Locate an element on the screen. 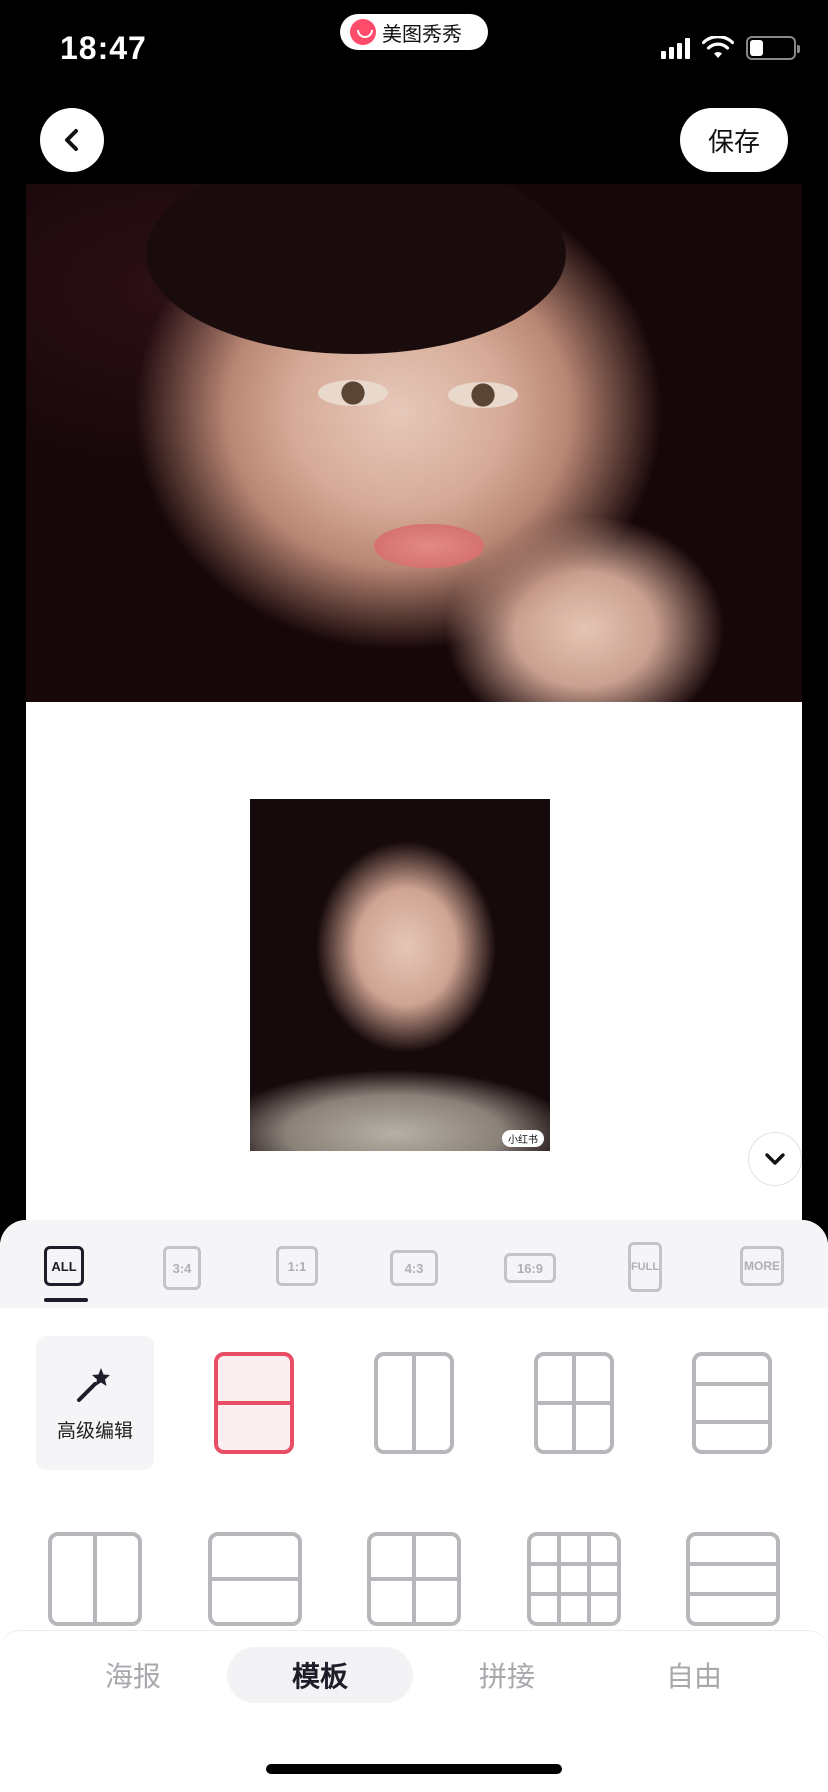 Image resolution: width=828 pixels, height=1792 pixels. template-2-columns is located at coordinates (414, 1403).